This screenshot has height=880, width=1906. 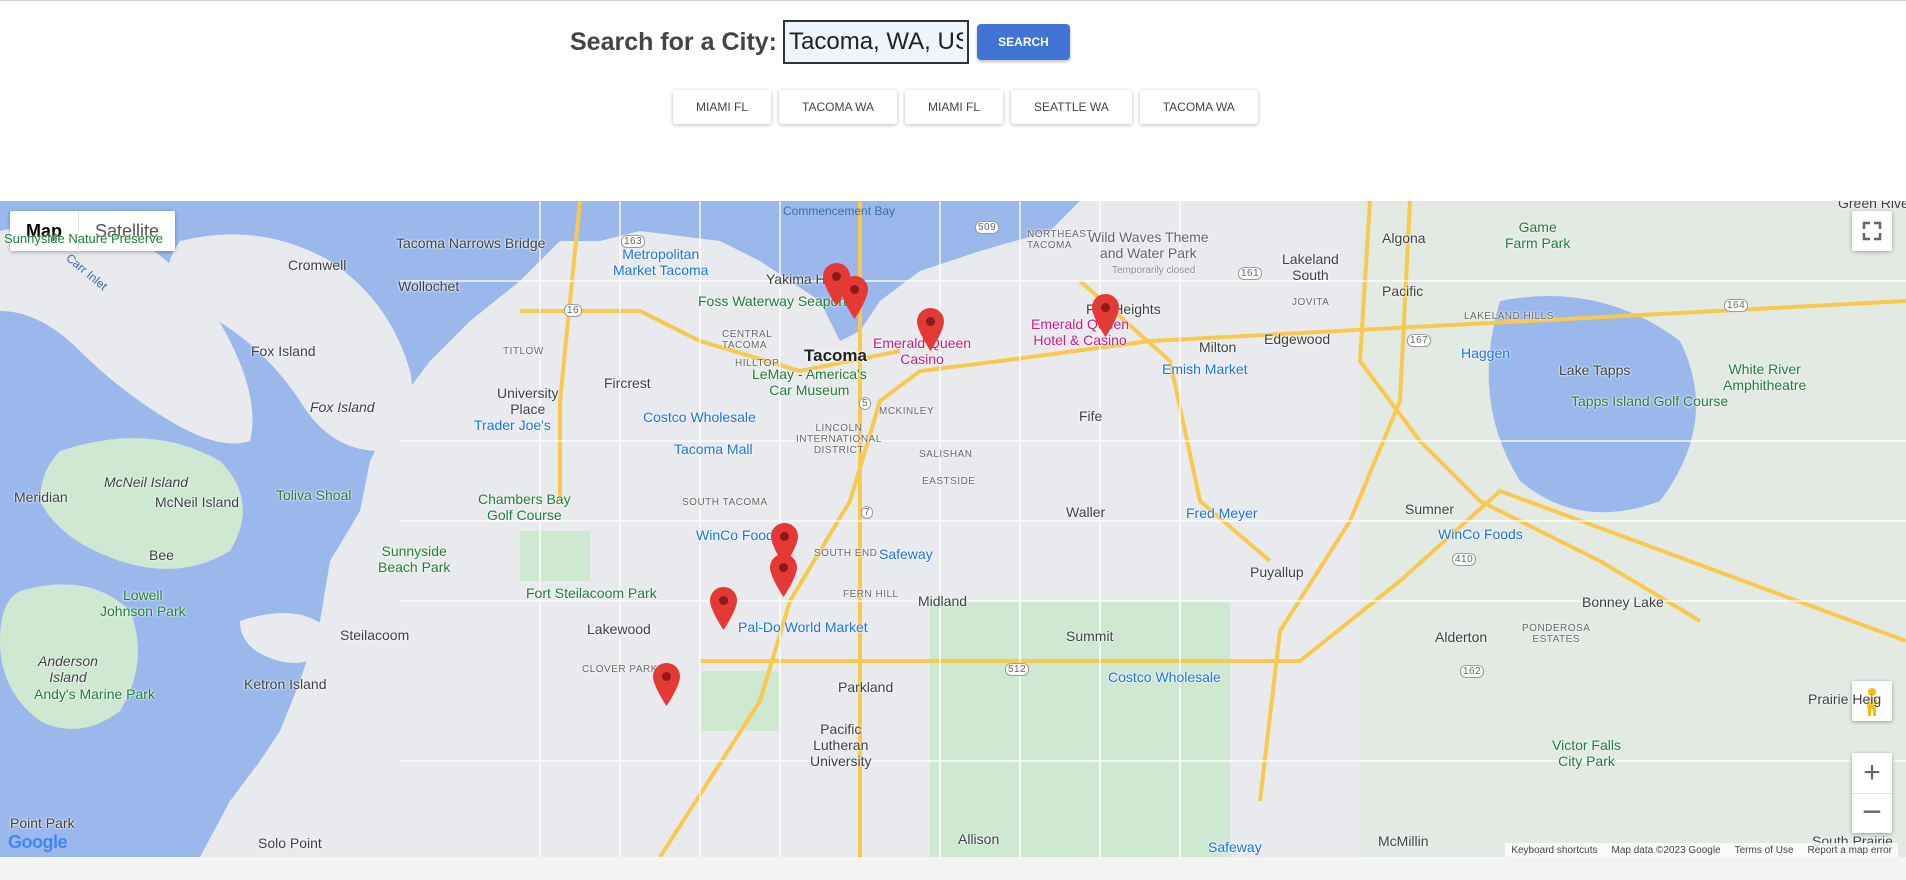 I want to click on map-label-sunnyside-preserve: Sunnyside Nature Preserve, so click(x=83, y=238).